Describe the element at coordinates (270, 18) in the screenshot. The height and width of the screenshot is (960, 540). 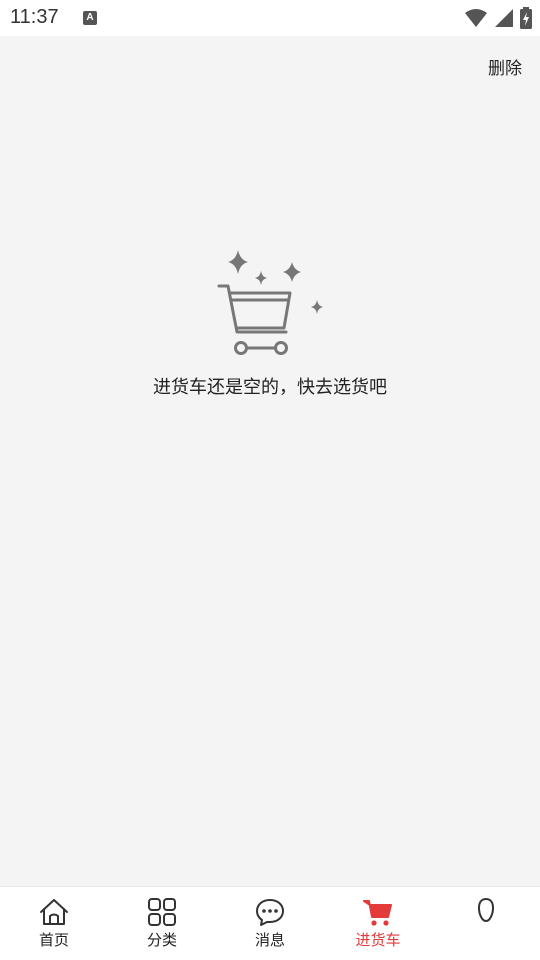
I see `status-bar: 11:37 A` at that location.